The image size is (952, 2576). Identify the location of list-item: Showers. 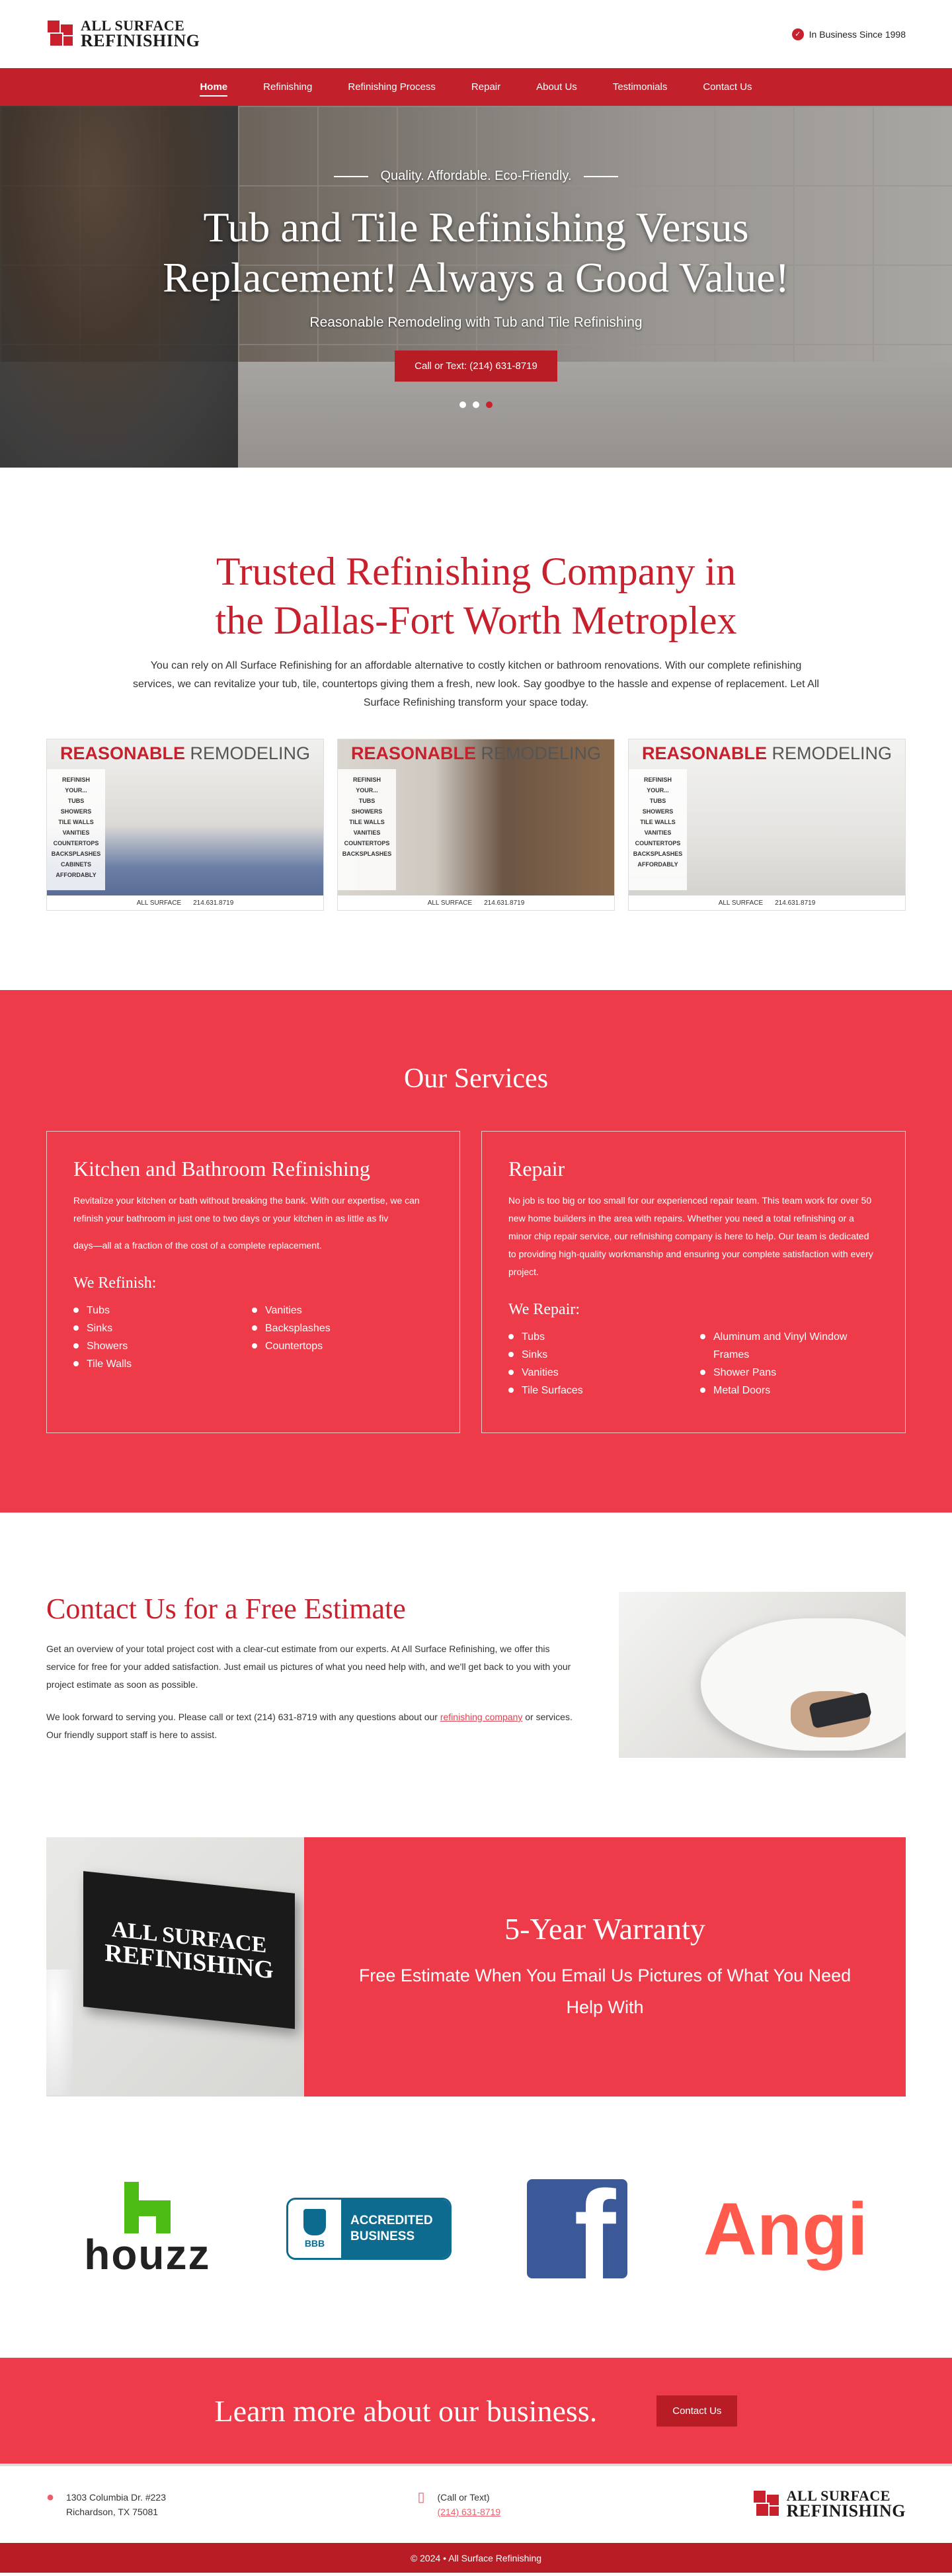
(156, 1346).